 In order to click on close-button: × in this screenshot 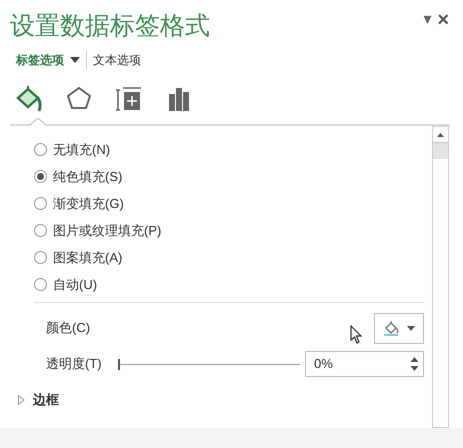, I will do `click(443, 20)`.